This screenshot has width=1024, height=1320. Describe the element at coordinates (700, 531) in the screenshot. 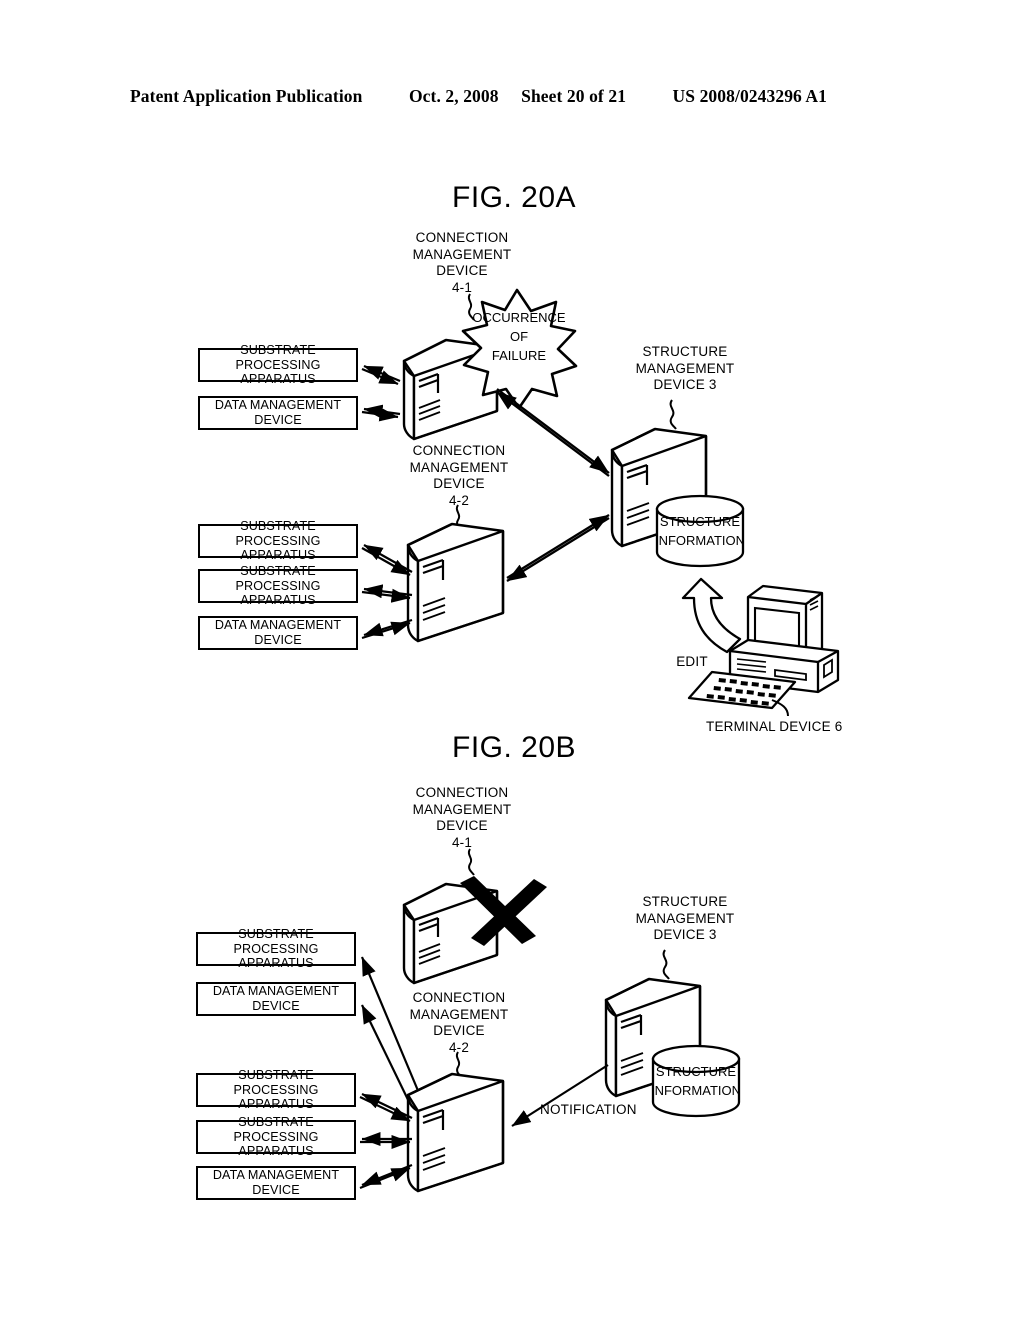

I see `fig20a-database-structure-information-icon` at that location.